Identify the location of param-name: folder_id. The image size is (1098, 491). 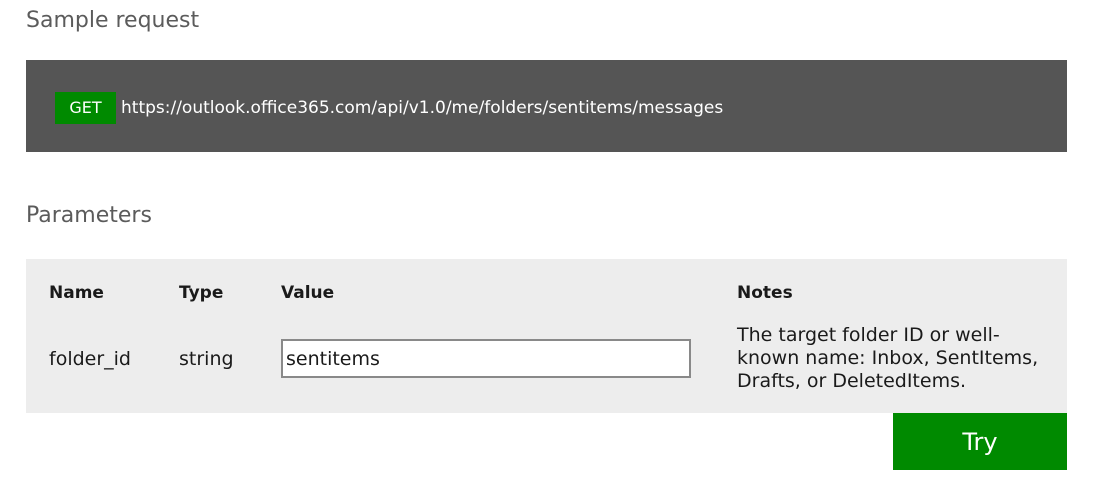
(90, 359).